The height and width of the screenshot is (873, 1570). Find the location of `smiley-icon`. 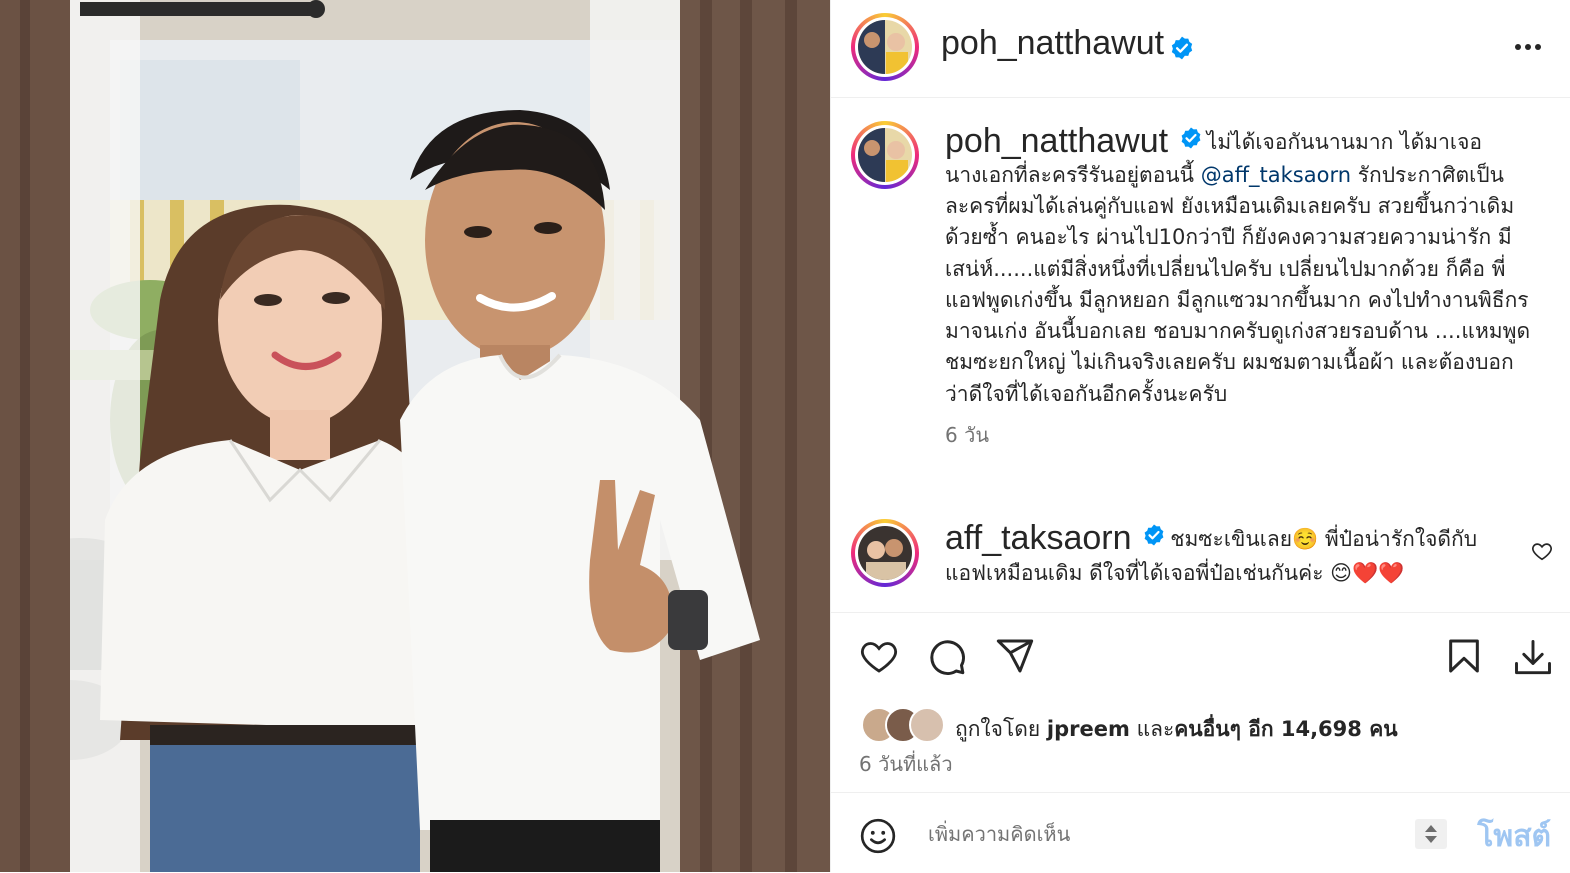

smiley-icon is located at coordinates (878, 836).